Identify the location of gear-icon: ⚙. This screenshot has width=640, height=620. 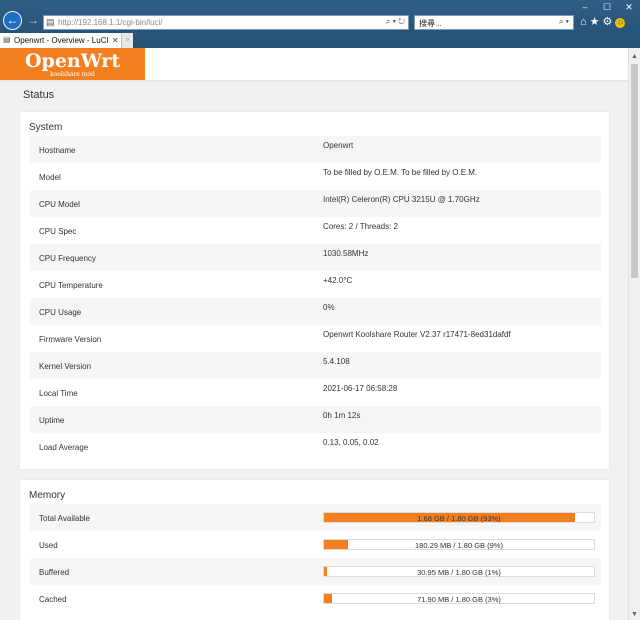
(609, 22).